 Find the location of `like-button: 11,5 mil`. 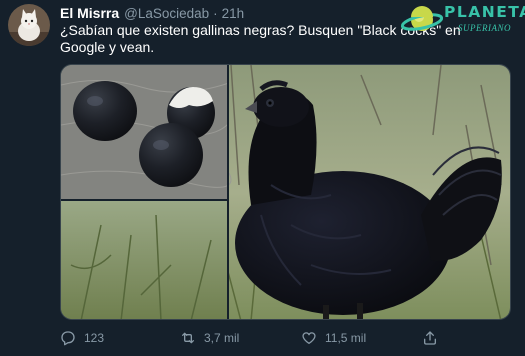

like-button: 11,5 mil is located at coordinates (333, 338).